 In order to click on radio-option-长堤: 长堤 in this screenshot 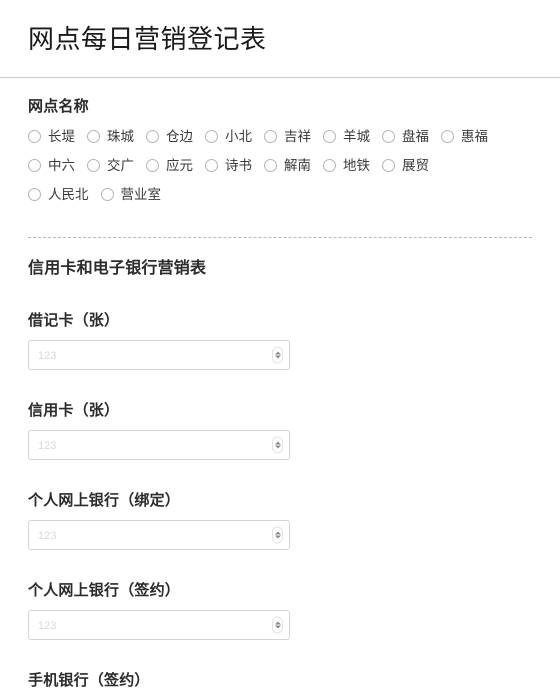, I will do `click(51, 136)`.